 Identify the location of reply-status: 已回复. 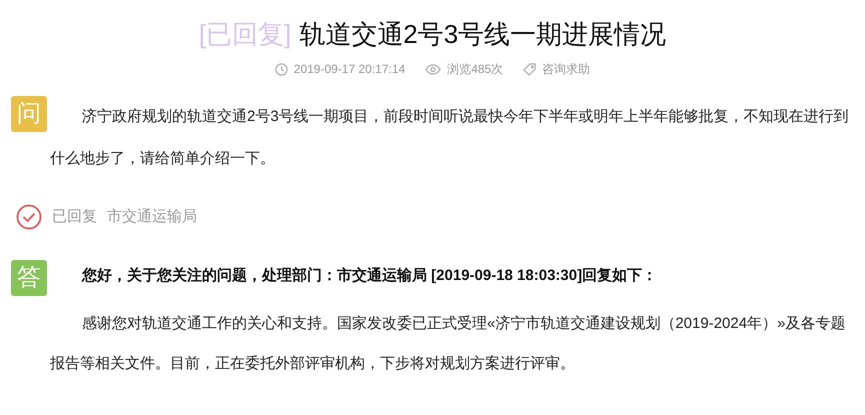
(74, 216).